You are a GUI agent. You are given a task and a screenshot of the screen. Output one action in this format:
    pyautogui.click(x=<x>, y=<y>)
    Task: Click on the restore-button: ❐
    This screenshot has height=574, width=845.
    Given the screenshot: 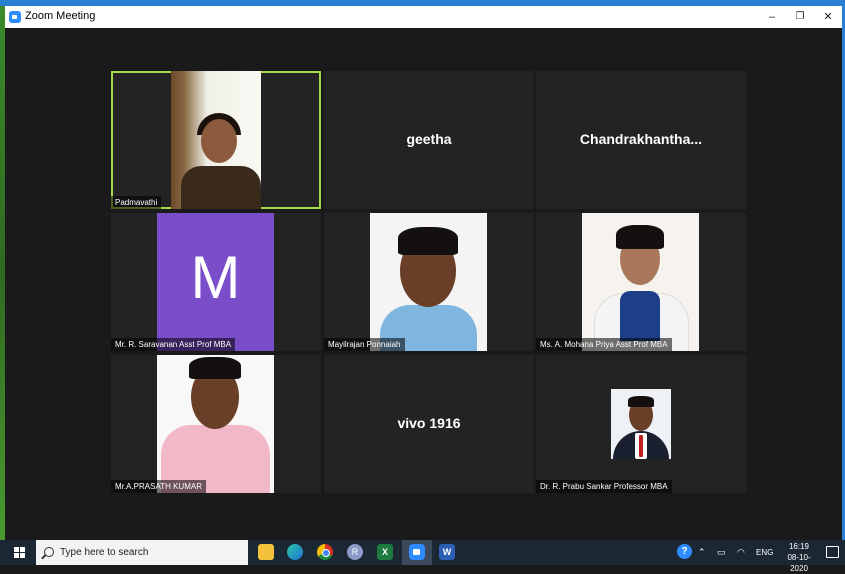 What is the action you would take?
    pyautogui.click(x=800, y=17)
    